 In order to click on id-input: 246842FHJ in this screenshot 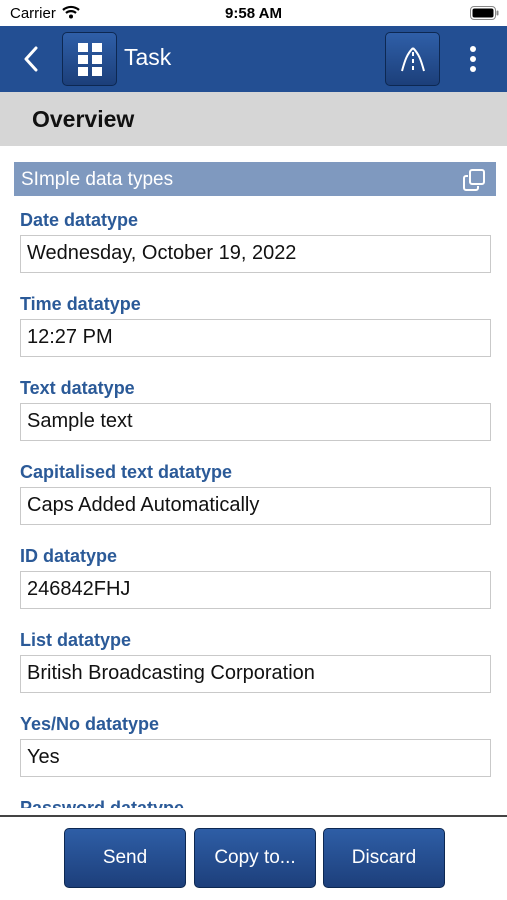, I will do `click(255, 590)`.